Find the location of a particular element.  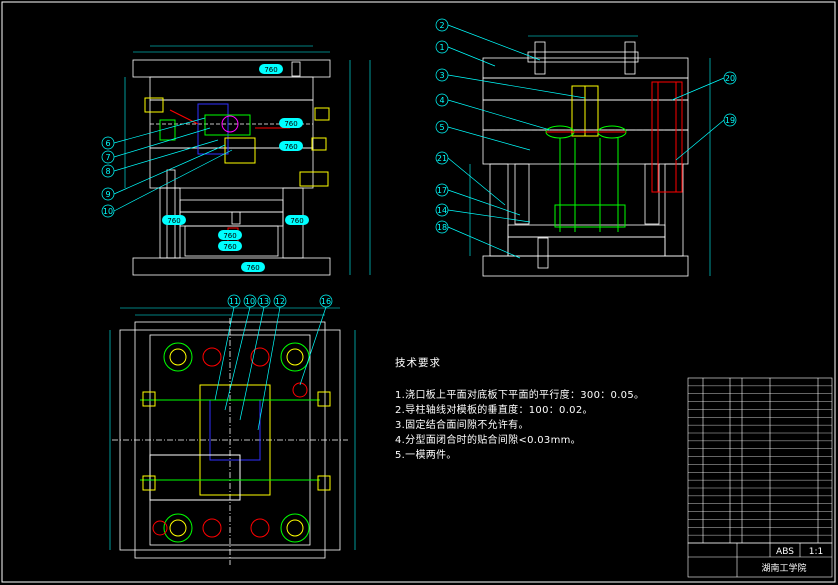

svg-text: 8 is located at coordinates (107, 171).